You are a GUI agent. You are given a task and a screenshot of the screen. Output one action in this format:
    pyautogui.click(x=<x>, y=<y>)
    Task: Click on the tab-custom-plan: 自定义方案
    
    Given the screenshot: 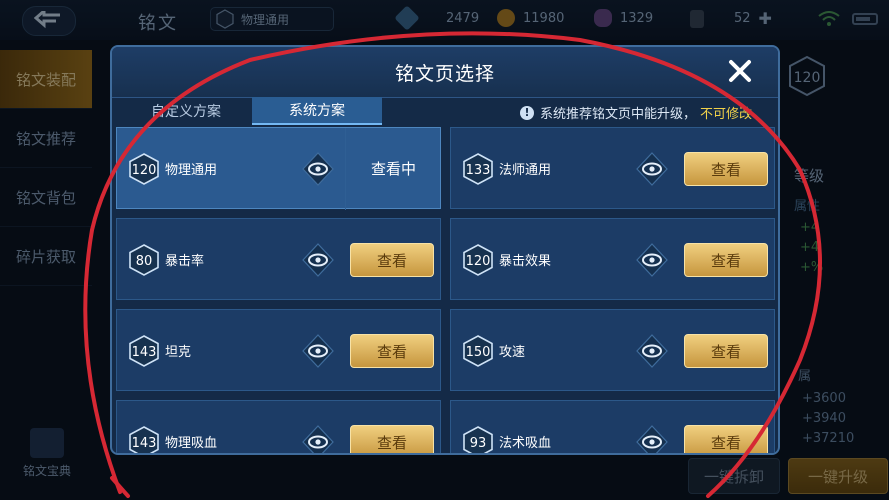 What is the action you would take?
    pyautogui.click(x=186, y=111)
    